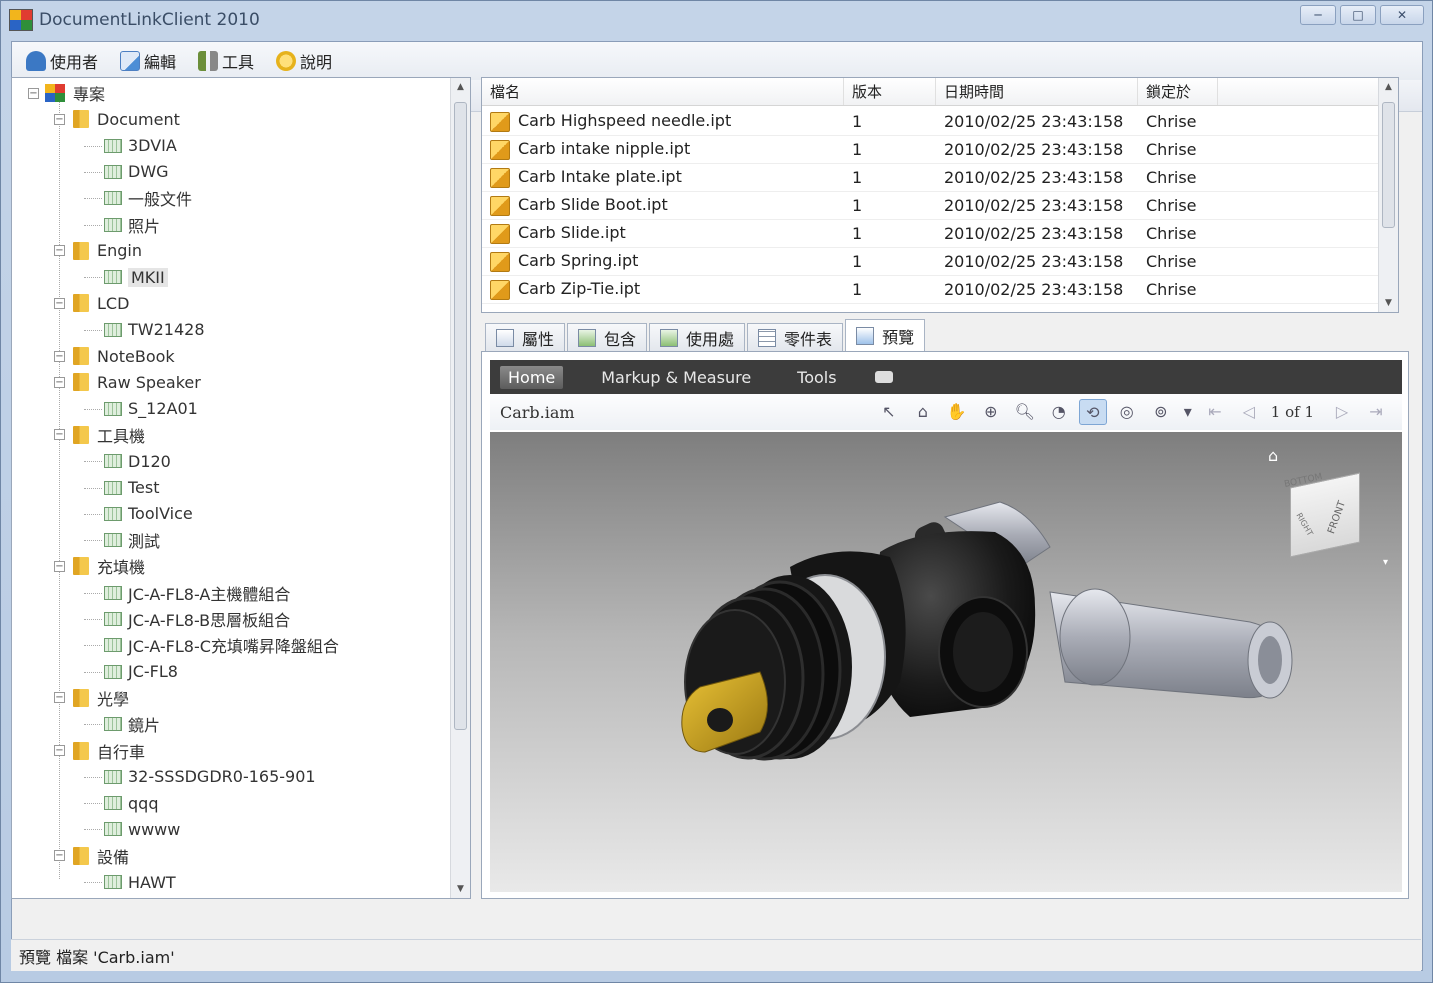 This screenshot has width=1433, height=983. Describe the element at coordinates (221, 645) in the screenshot. I see `tree-document: JC-A-FL8-C充填嘴昇降盤組合` at that location.